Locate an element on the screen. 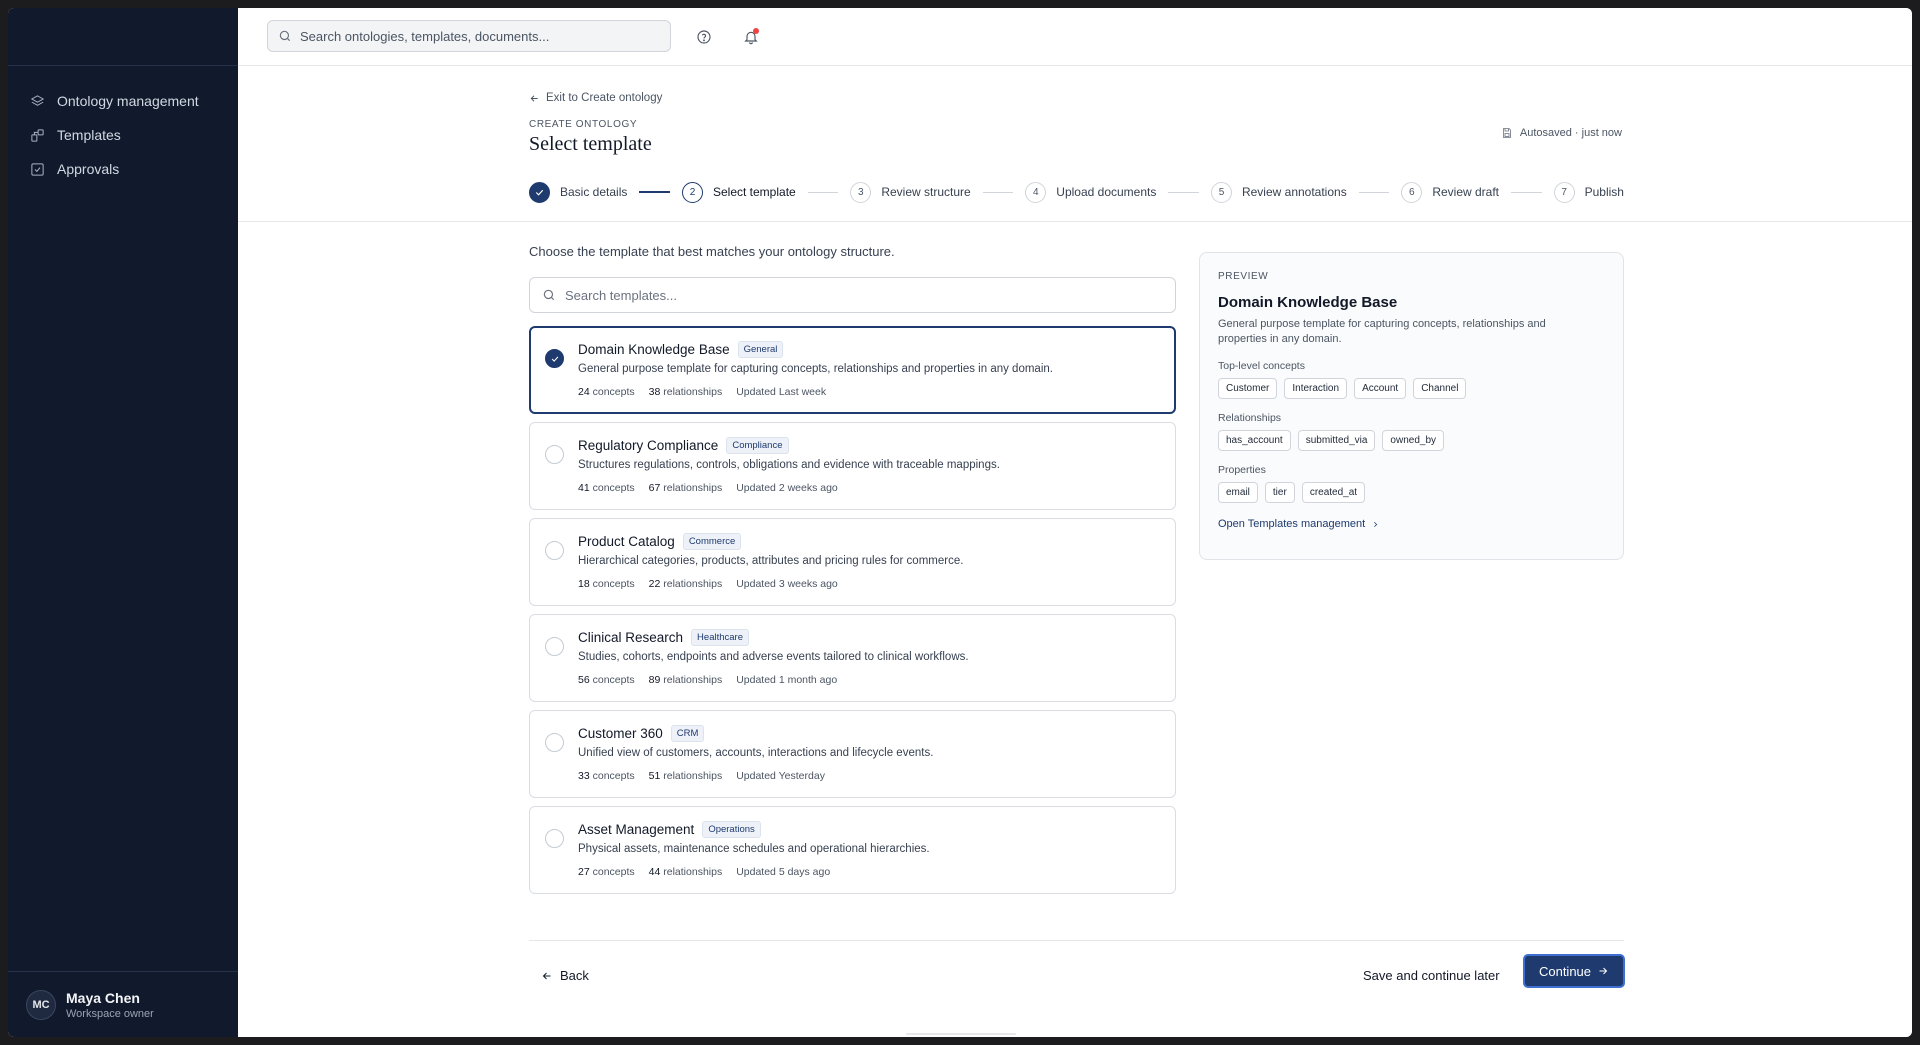 The width and height of the screenshot is (1920, 1045). step-label: Select template is located at coordinates (754, 192).